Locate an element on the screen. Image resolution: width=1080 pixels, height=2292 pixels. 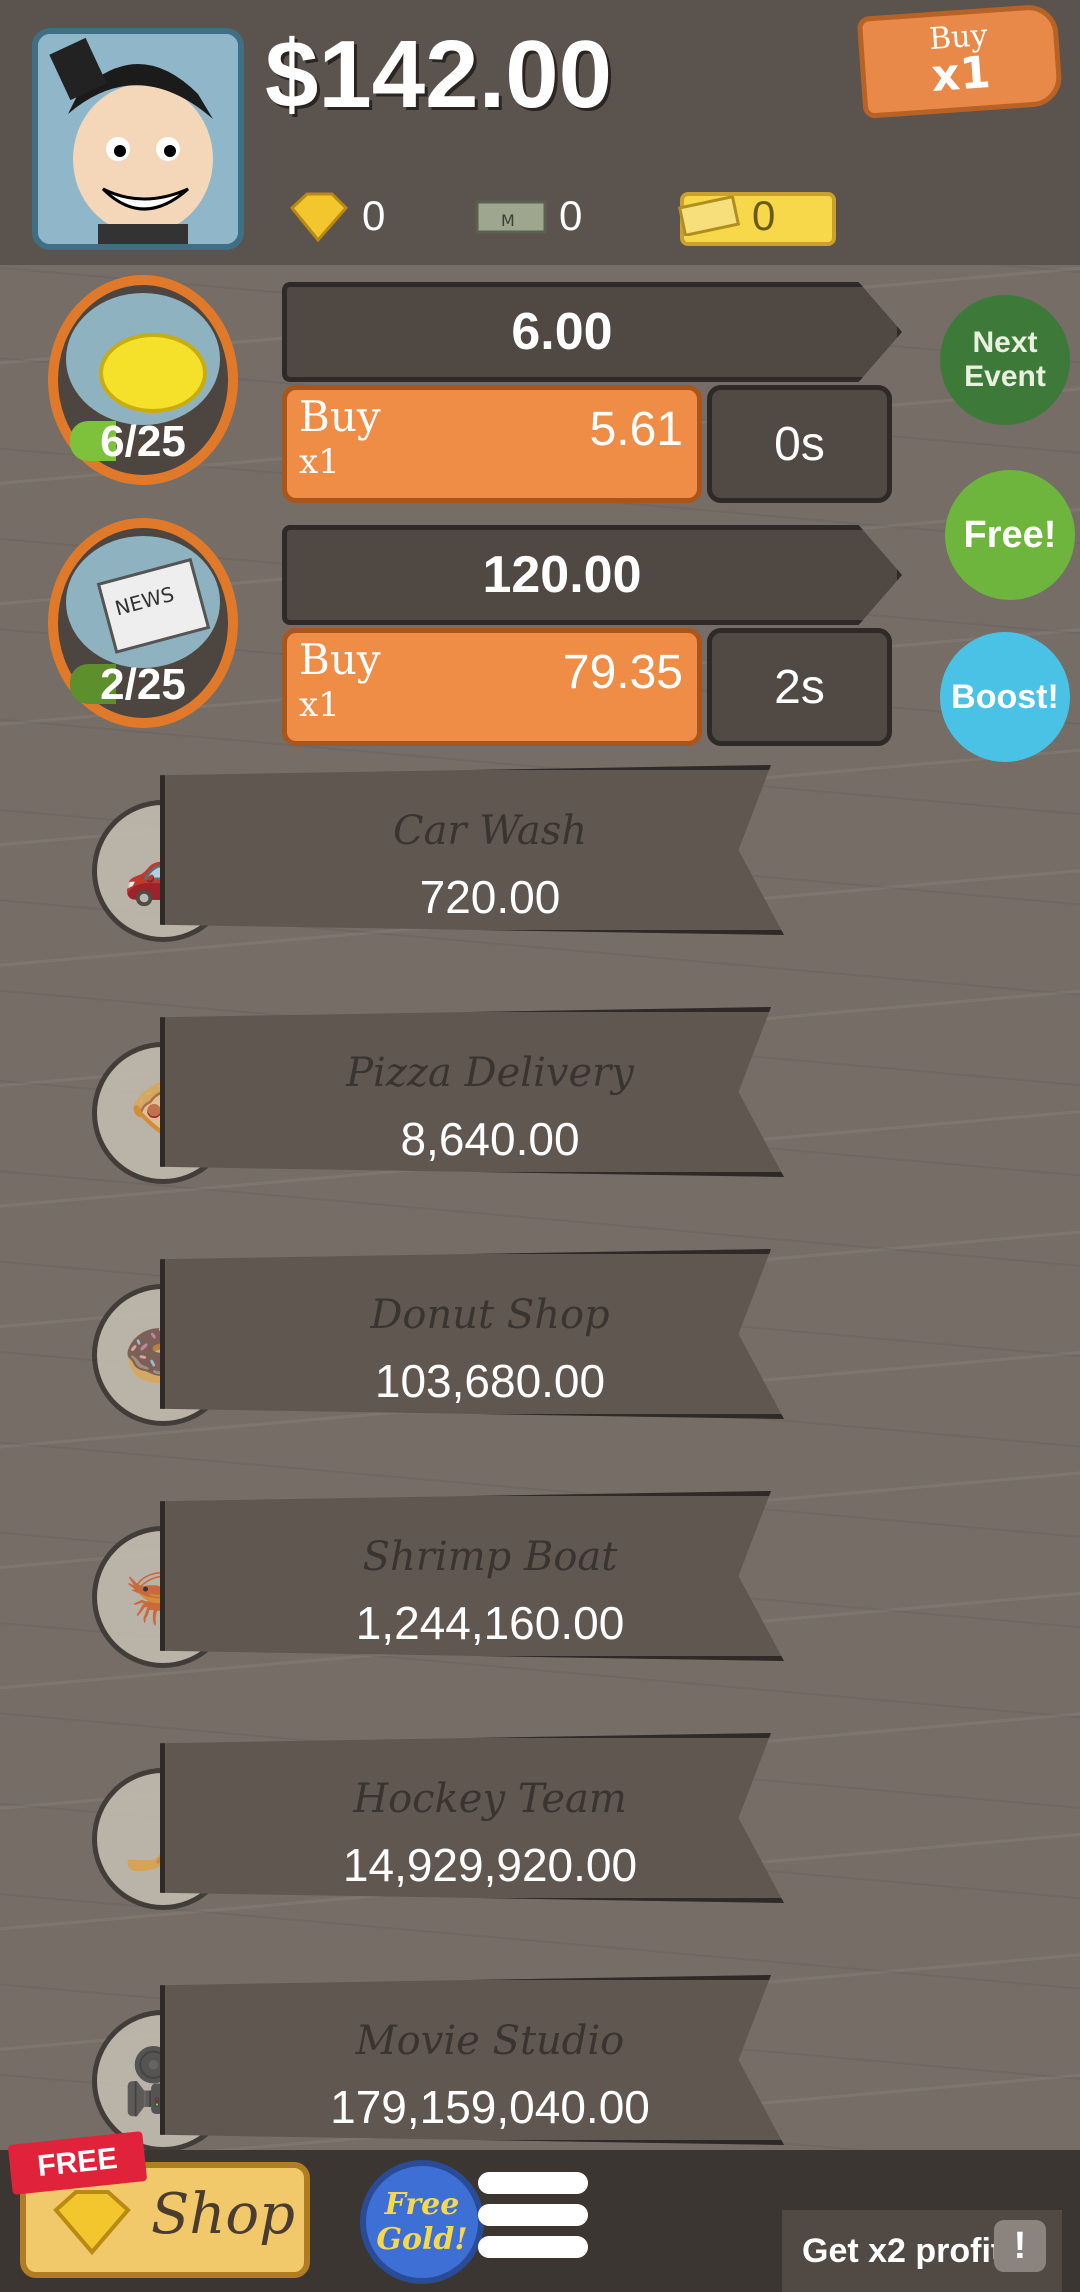
business-icon-lemon: 6/25 is located at coordinates (143, 380).